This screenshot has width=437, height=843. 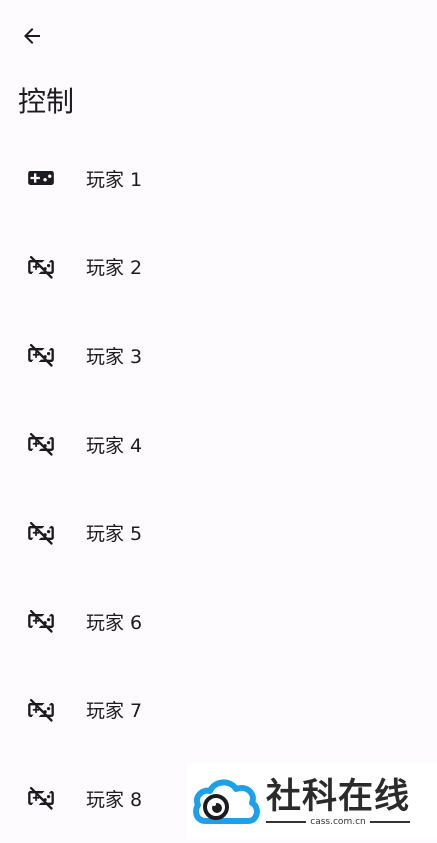 I want to click on player-item-2: 玩家 2, so click(x=218, y=267).